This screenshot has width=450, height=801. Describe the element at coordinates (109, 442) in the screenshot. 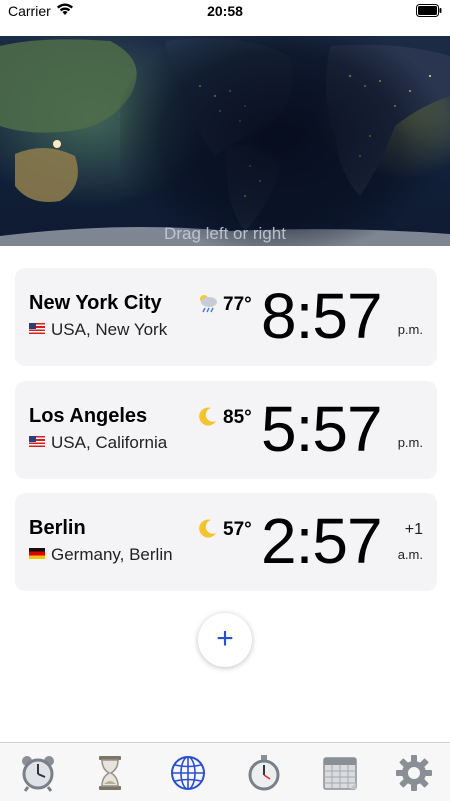

I see `region-label: USA, California` at that location.